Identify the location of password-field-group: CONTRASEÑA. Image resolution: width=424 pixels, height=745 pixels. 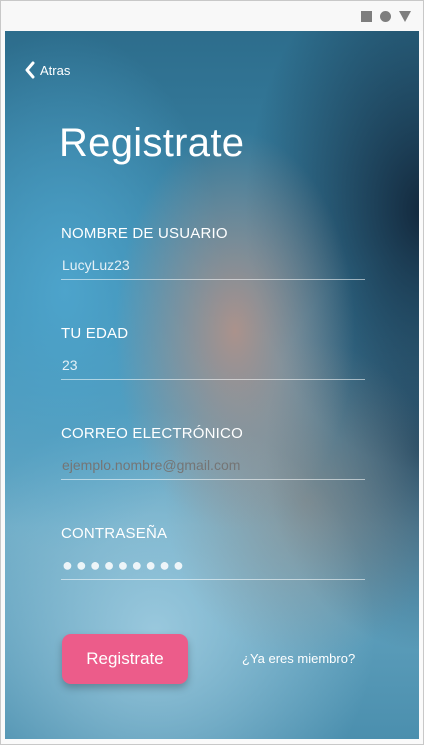
(213, 552).